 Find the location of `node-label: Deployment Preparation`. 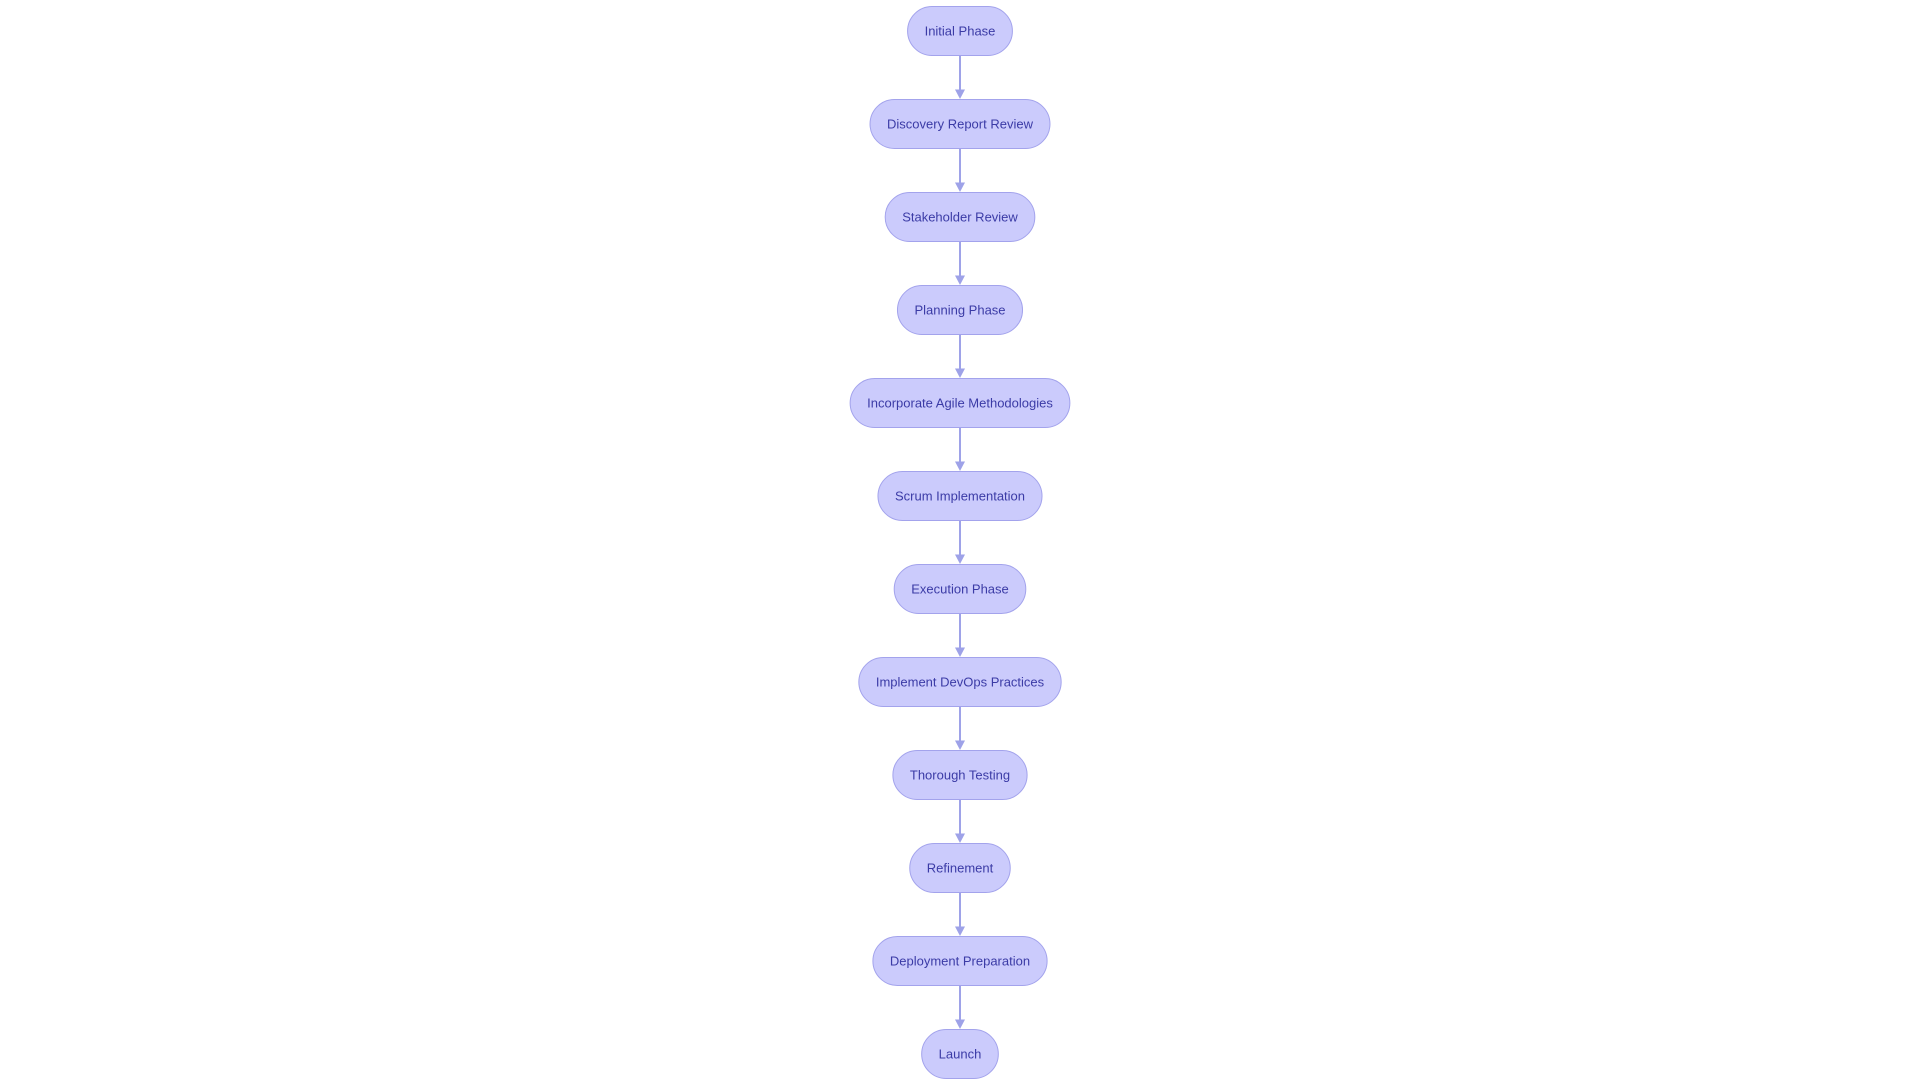

node-label: Deployment Preparation is located at coordinates (960, 961).